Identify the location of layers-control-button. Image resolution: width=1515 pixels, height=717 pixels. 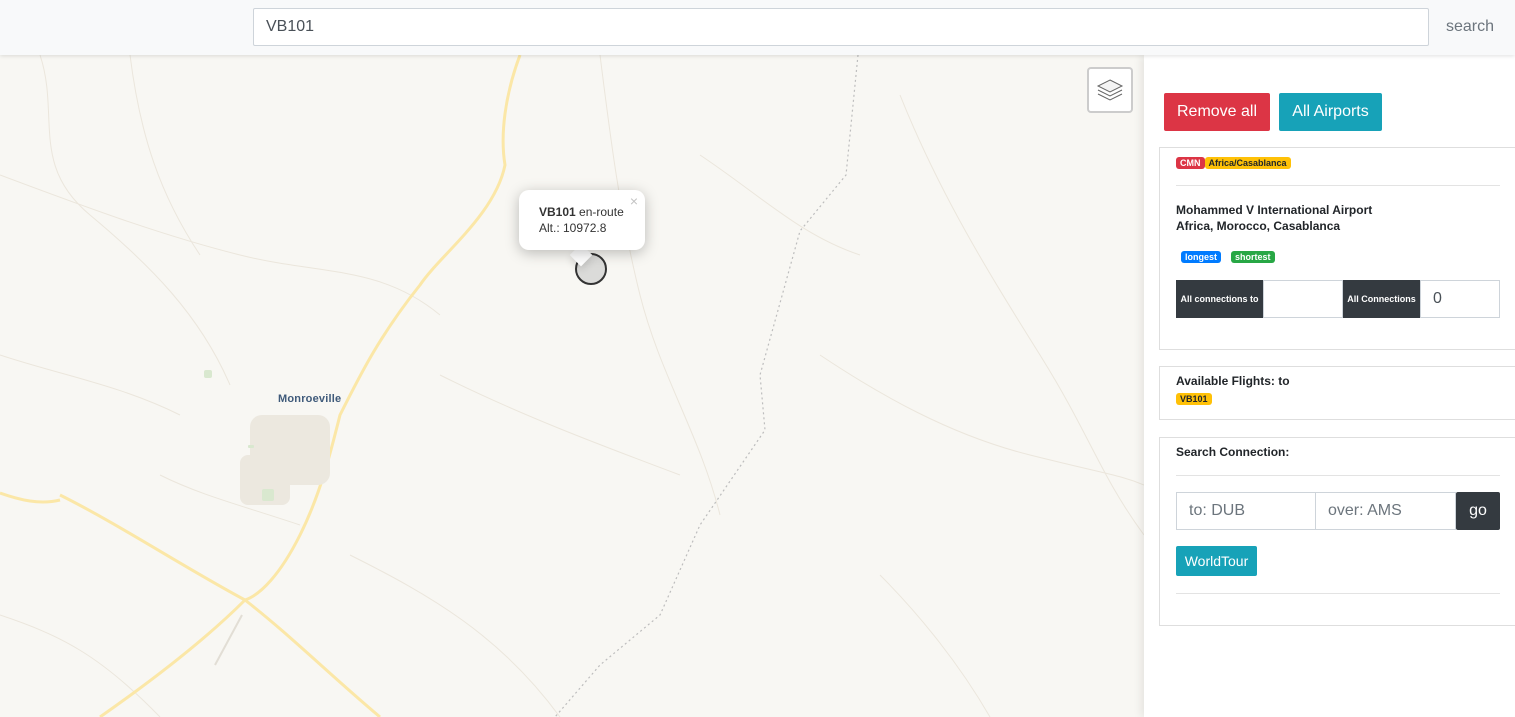
(1110, 90).